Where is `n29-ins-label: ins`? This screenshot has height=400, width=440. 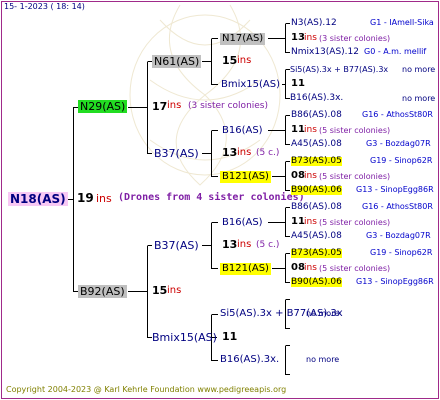 n29-ins-label: ins is located at coordinates (174, 105).